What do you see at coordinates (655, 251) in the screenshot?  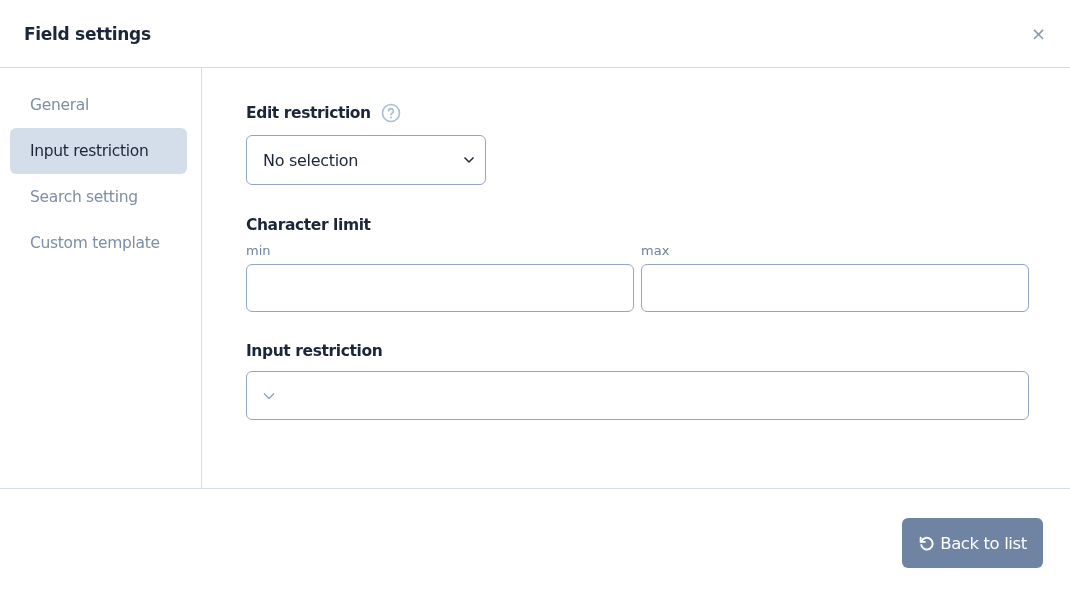 I see `field-label: max` at bounding box center [655, 251].